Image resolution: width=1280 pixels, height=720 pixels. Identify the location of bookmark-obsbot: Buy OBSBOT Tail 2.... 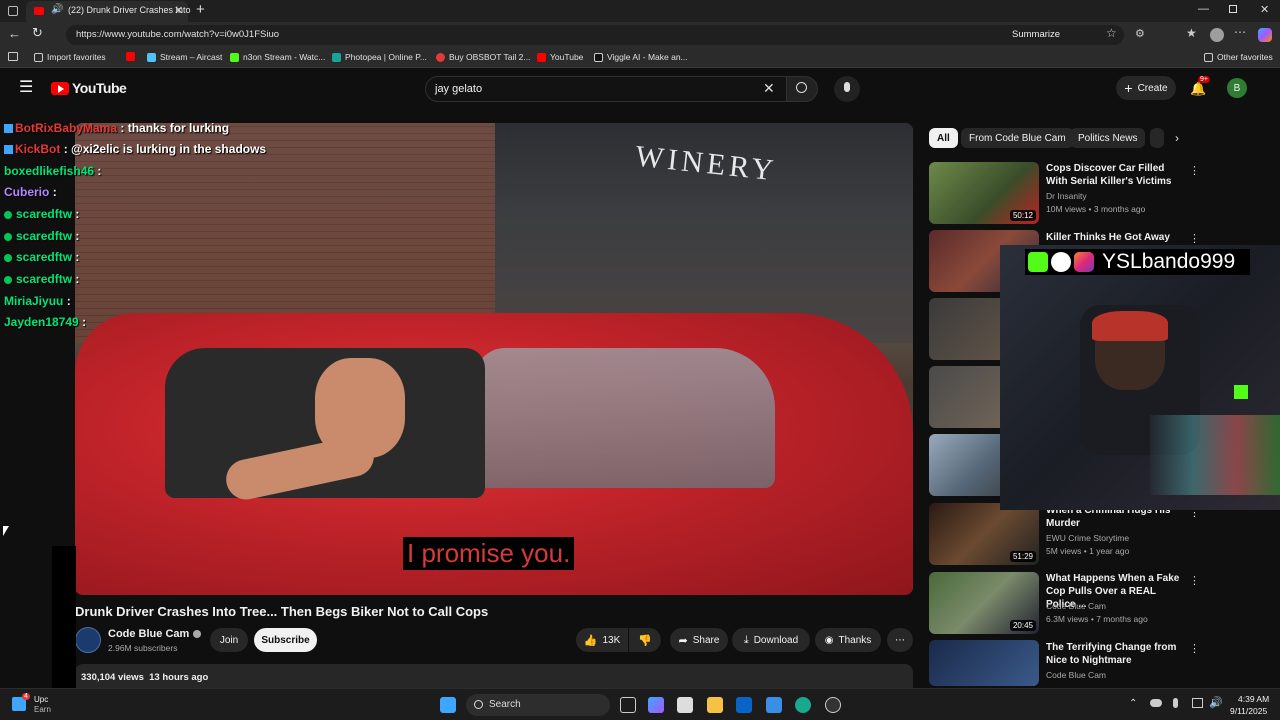
(483, 57).